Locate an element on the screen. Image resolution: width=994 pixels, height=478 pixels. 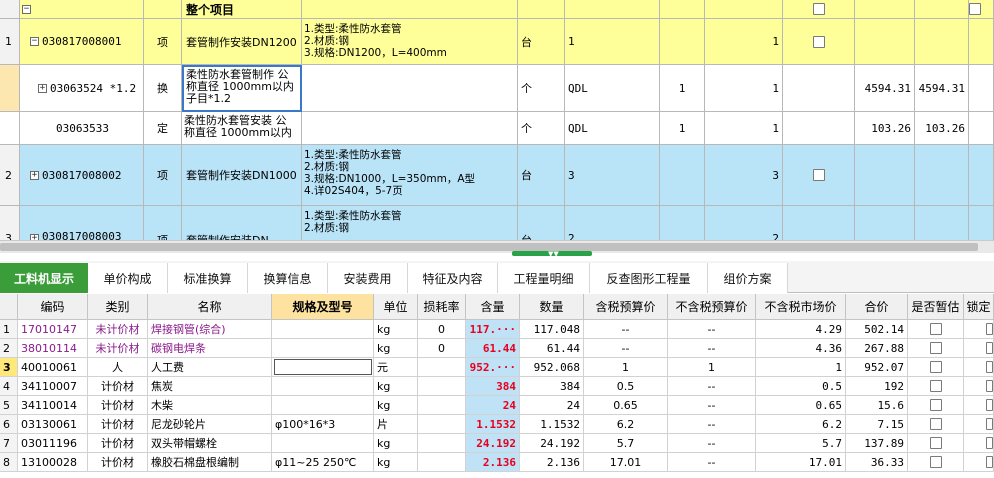
tab-graphic-quantity: 反查图形工程量 is located at coordinates (649, 278).